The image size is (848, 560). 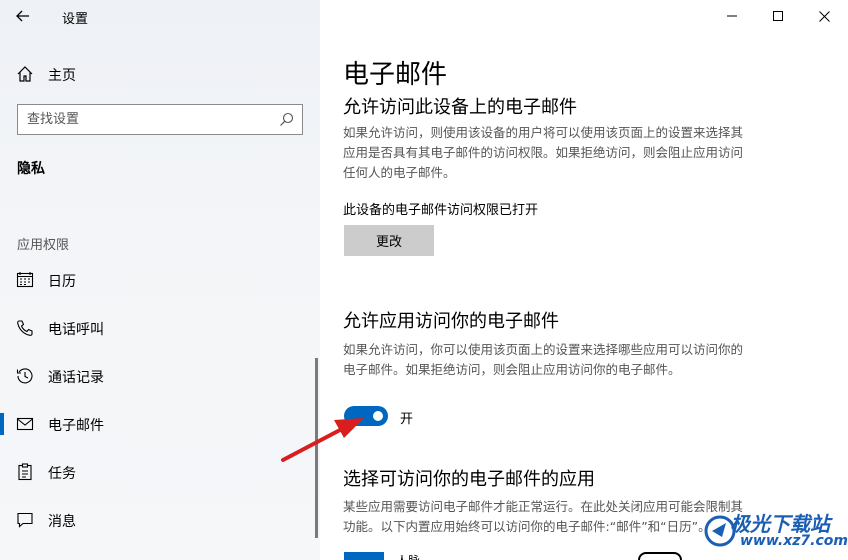 What do you see at coordinates (469, 479) in the screenshot?
I see `section-heading-choose-apps: 选择可访问你的电子邮件的应用` at bounding box center [469, 479].